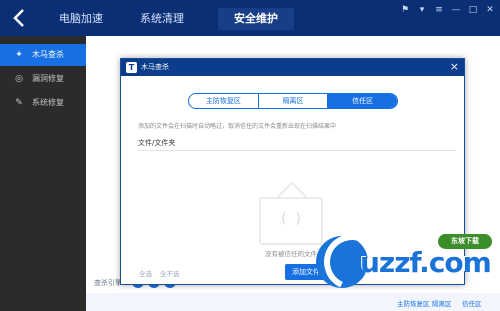 Image resolution: width=500 pixels, height=311 pixels. Describe the element at coordinates (405, 10) in the screenshot. I see `menu-icon: ⚑` at that location.